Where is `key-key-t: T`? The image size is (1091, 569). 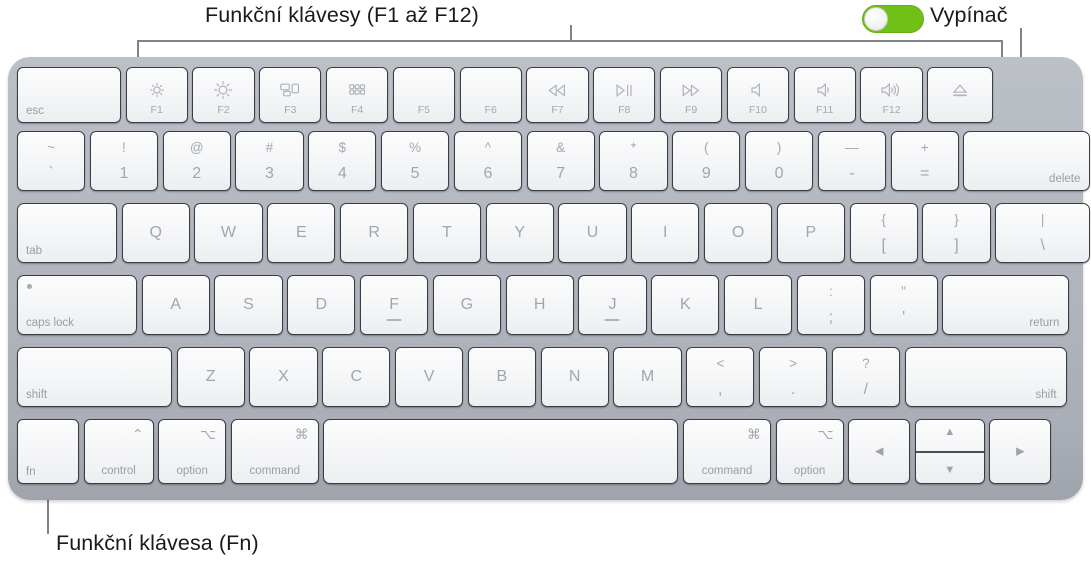
key-key-t: T is located at coordinates (446, 233).